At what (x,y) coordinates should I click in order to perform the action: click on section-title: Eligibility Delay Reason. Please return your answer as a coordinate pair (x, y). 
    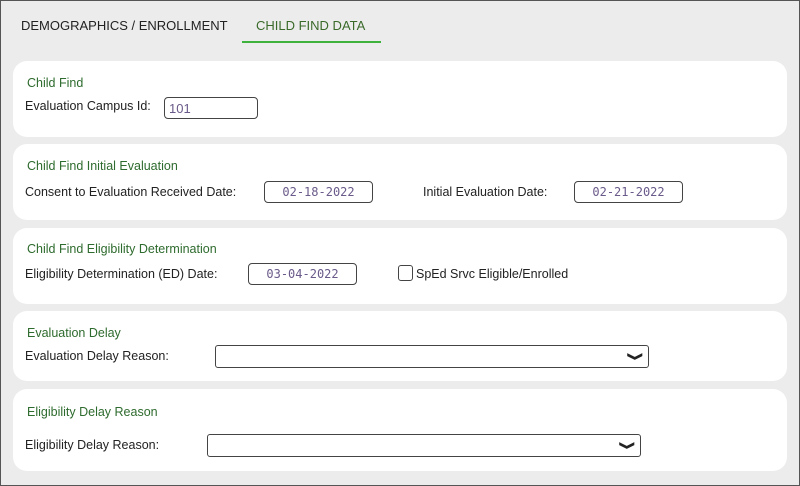
    Looking at the image, I should click on (92, 412).